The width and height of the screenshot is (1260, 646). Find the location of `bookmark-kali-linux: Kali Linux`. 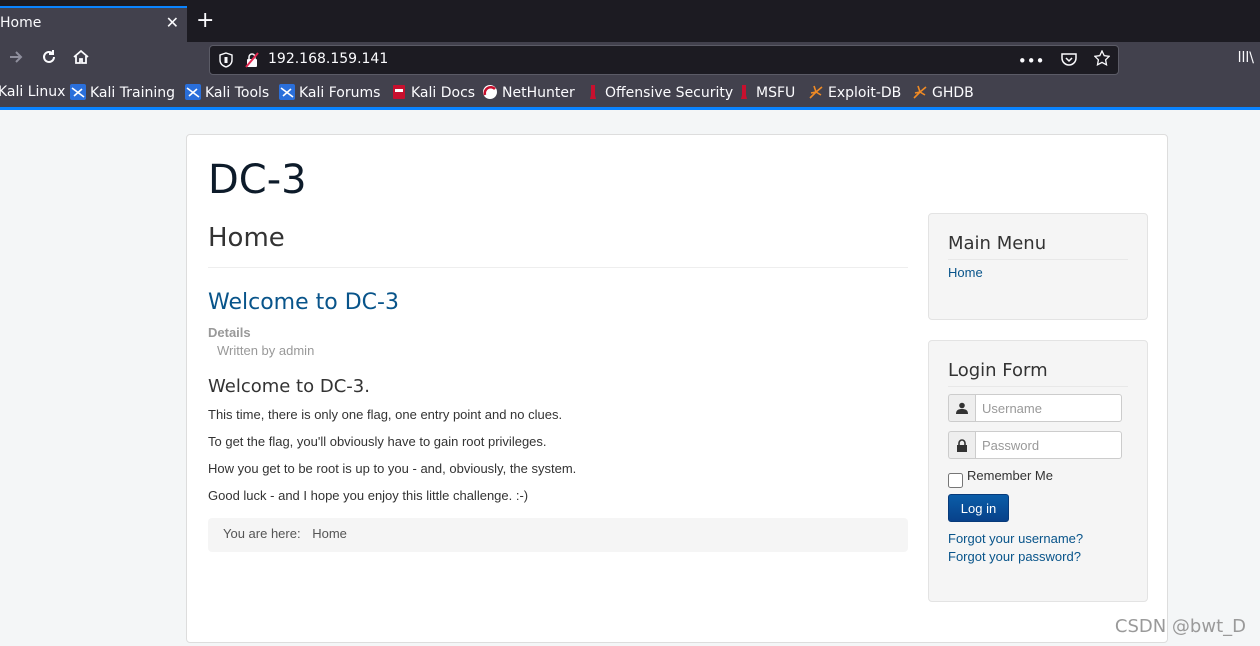

bookmark-kali-linux: Kali Linux is located at coordinates (32, 94).